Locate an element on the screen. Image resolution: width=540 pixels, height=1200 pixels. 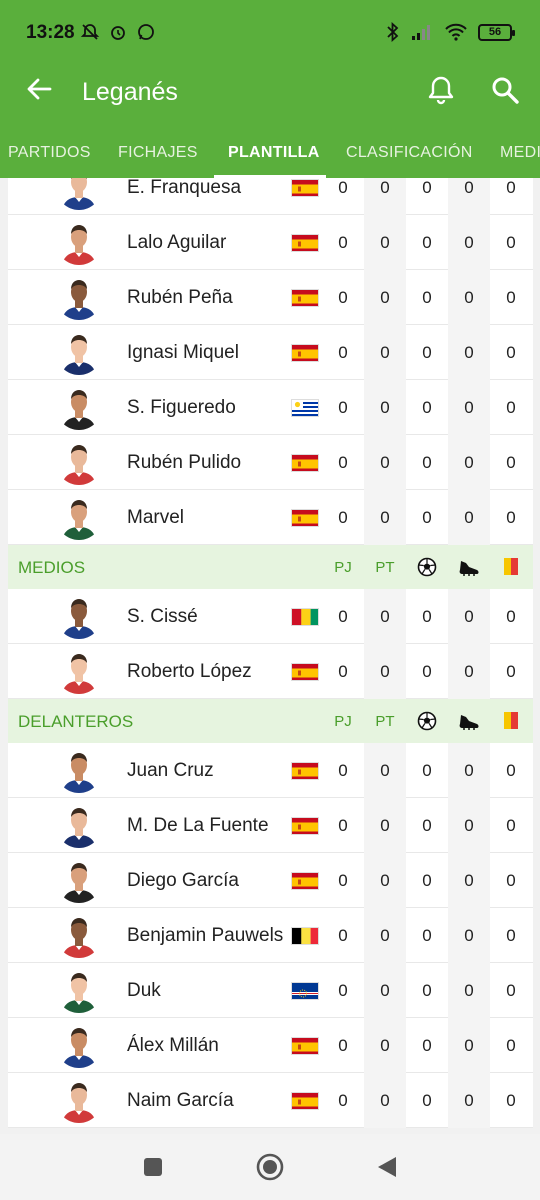
tab-clasificacion: CLASIFICACIÓN is located at coordinates (409, 153).